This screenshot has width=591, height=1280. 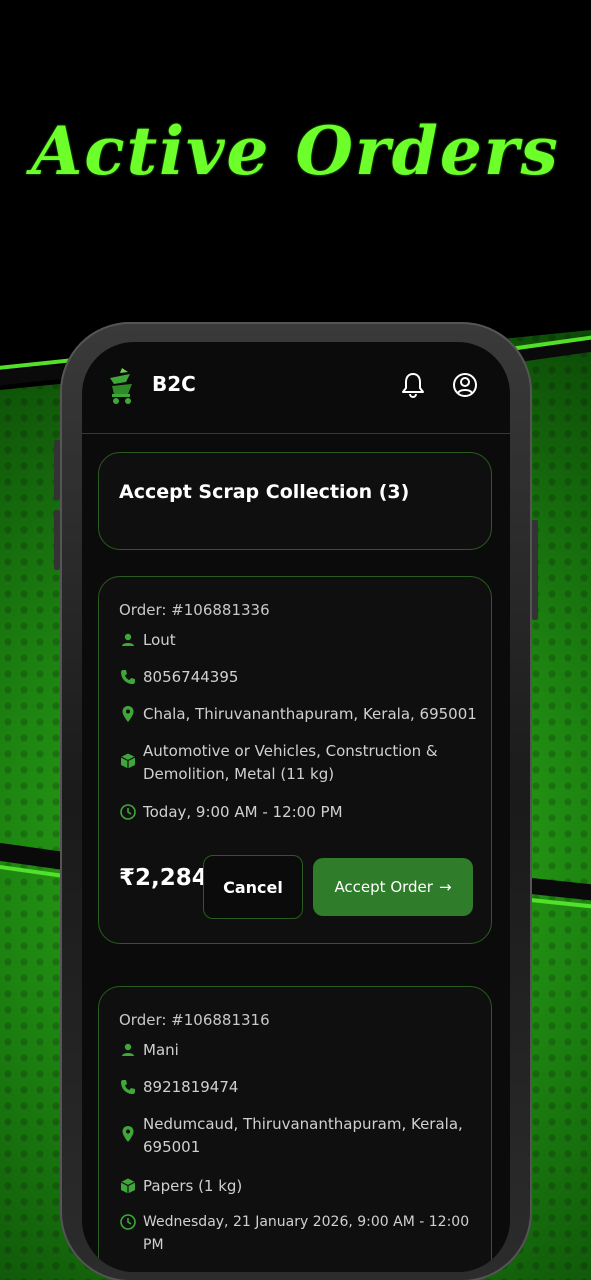 What do you see at coordinates (163, 878) in the screenshot?
I see `order-price: ₹2,284` at bounding box center [163, 878].